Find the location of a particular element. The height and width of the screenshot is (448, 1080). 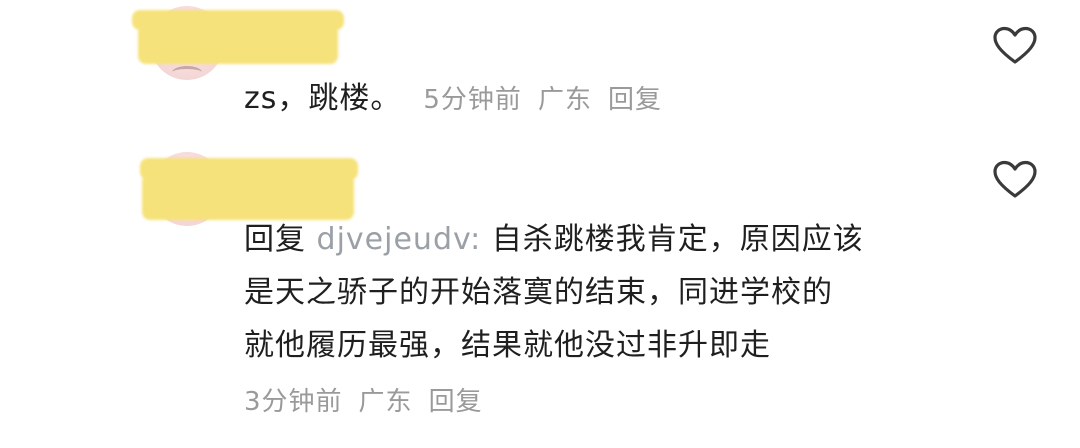

avatar-decoration is located at coordinates (187, 72).